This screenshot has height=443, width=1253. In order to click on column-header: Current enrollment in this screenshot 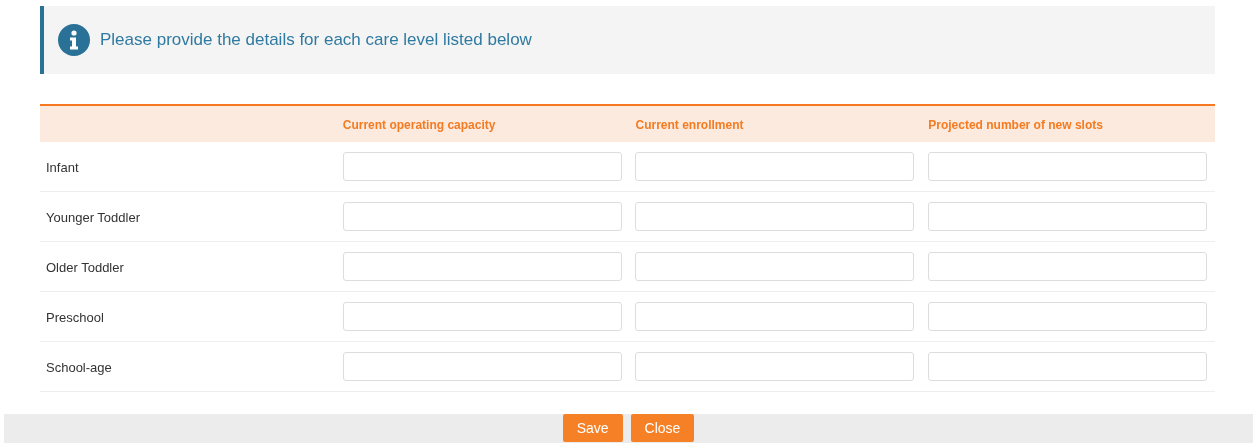, I will do `click(689, 125)`.